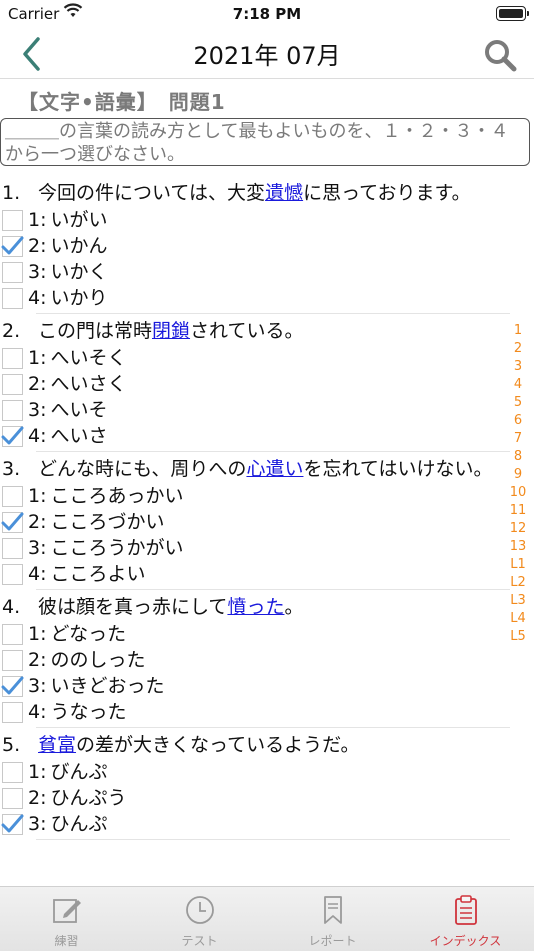 The image size is (534, 951). Describe the element at coordinates (255, 574) in the screenshot. I see `answer-option: 4: こころよい` at that location.